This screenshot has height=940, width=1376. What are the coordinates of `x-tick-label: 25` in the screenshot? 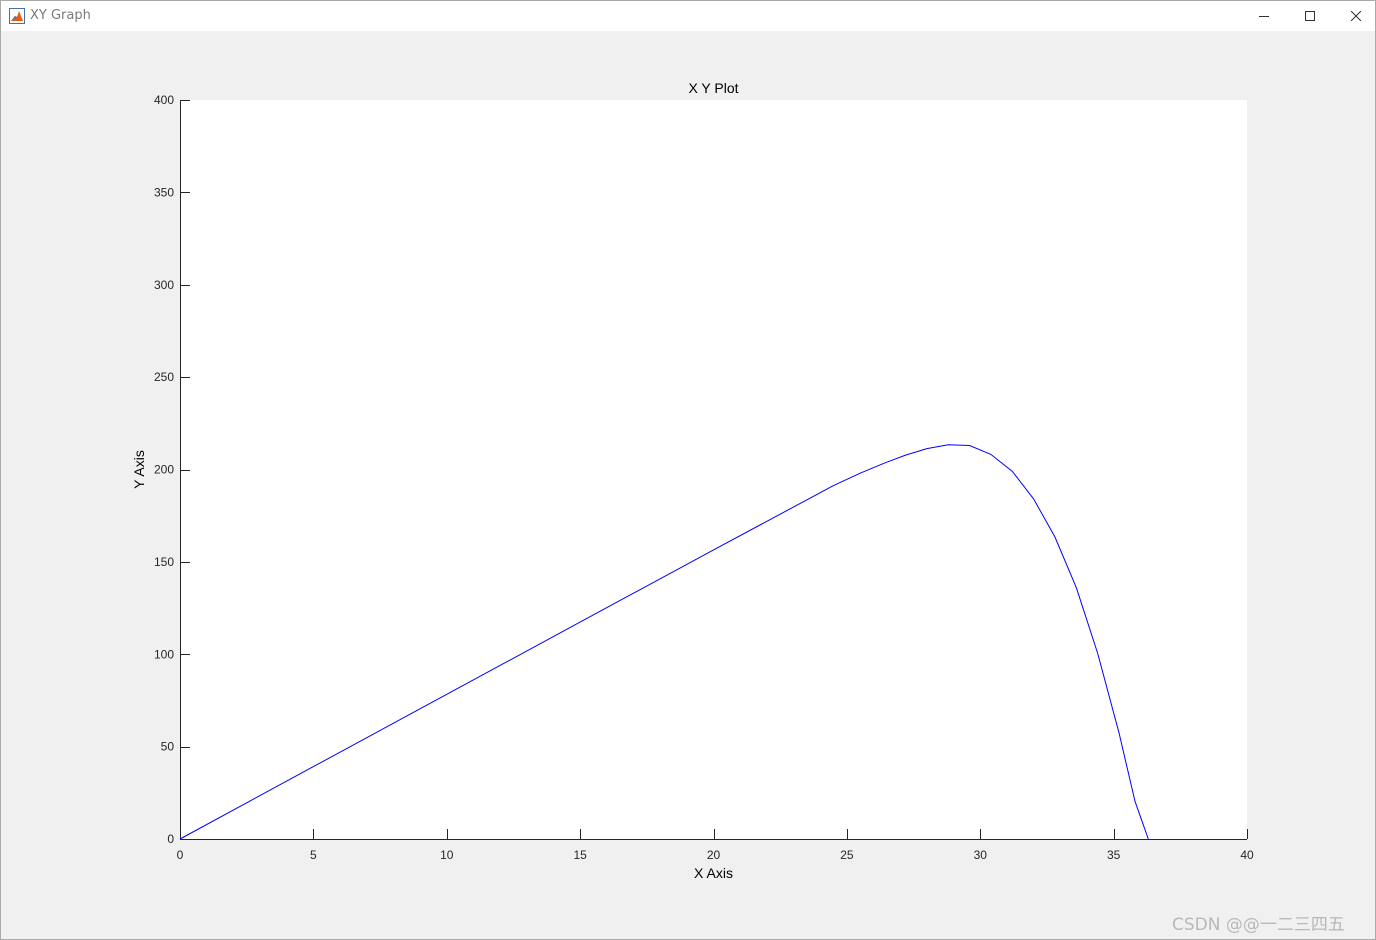 It's located at (847, 855).